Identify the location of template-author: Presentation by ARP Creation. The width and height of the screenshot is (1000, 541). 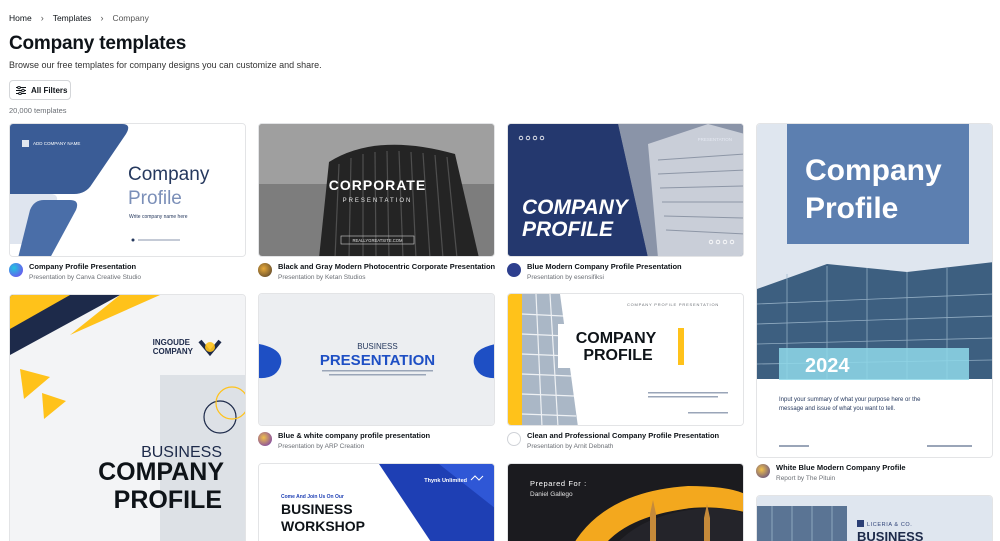
(354, 446).